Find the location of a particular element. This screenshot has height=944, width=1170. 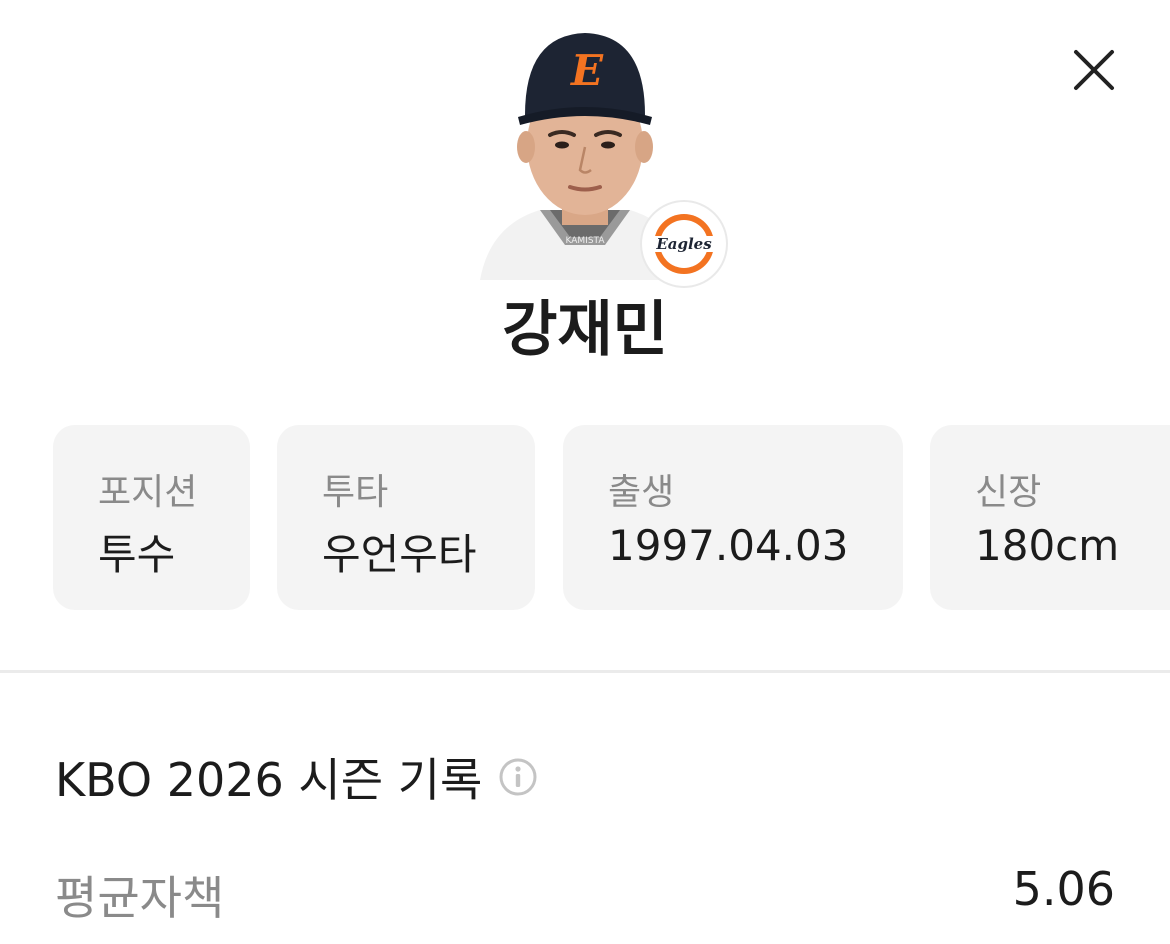

season-header: KBO 2026 시즌 기록 is located at coordinates (296, 777).